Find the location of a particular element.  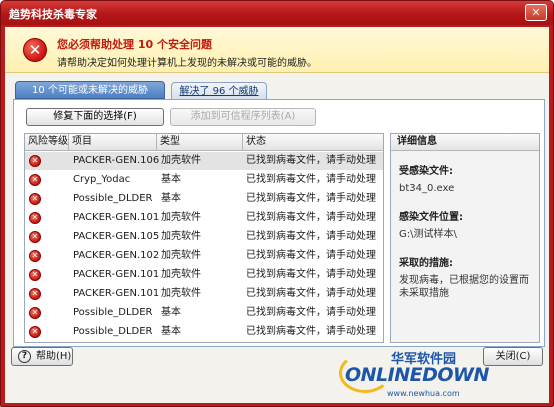

error-x-icon: ✕ is located at coordinates (35, 50).